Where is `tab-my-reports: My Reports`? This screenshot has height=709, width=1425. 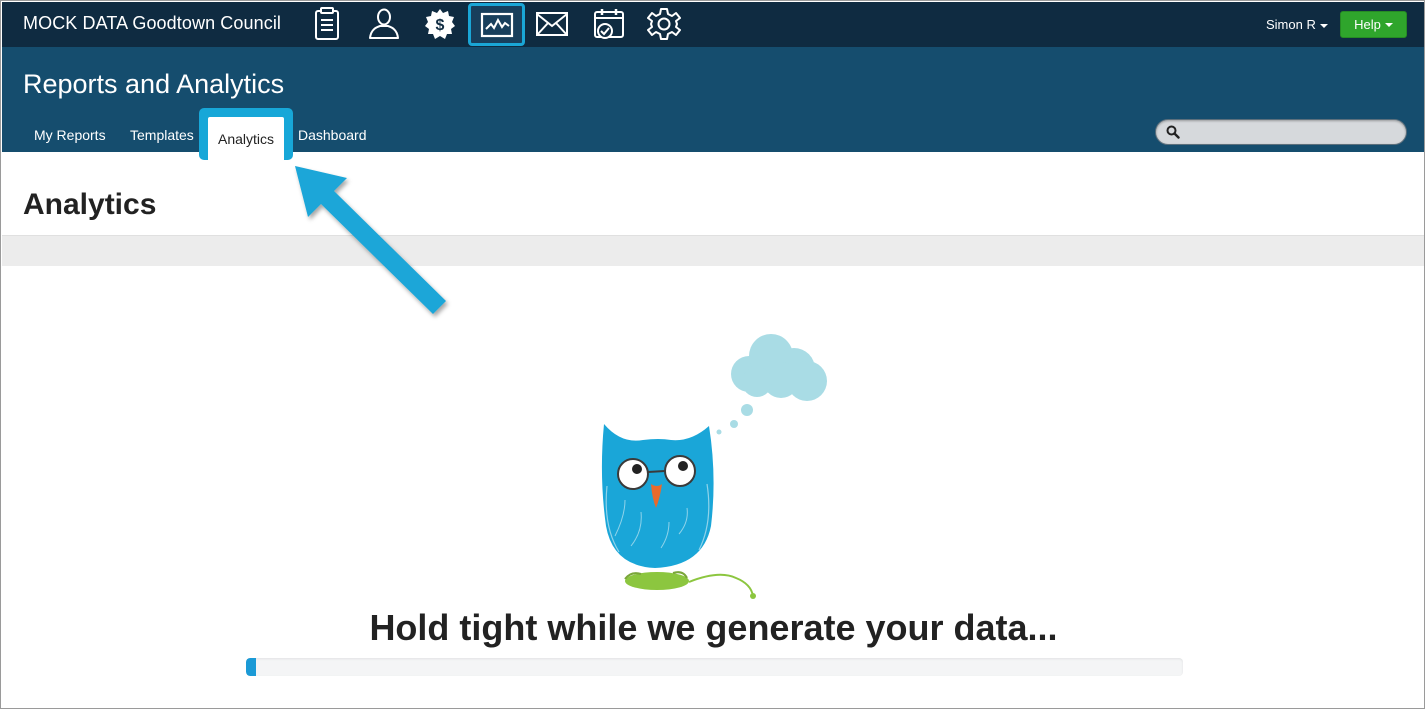 tab-my-reports: My Reports is located at coordinates (70, 135).